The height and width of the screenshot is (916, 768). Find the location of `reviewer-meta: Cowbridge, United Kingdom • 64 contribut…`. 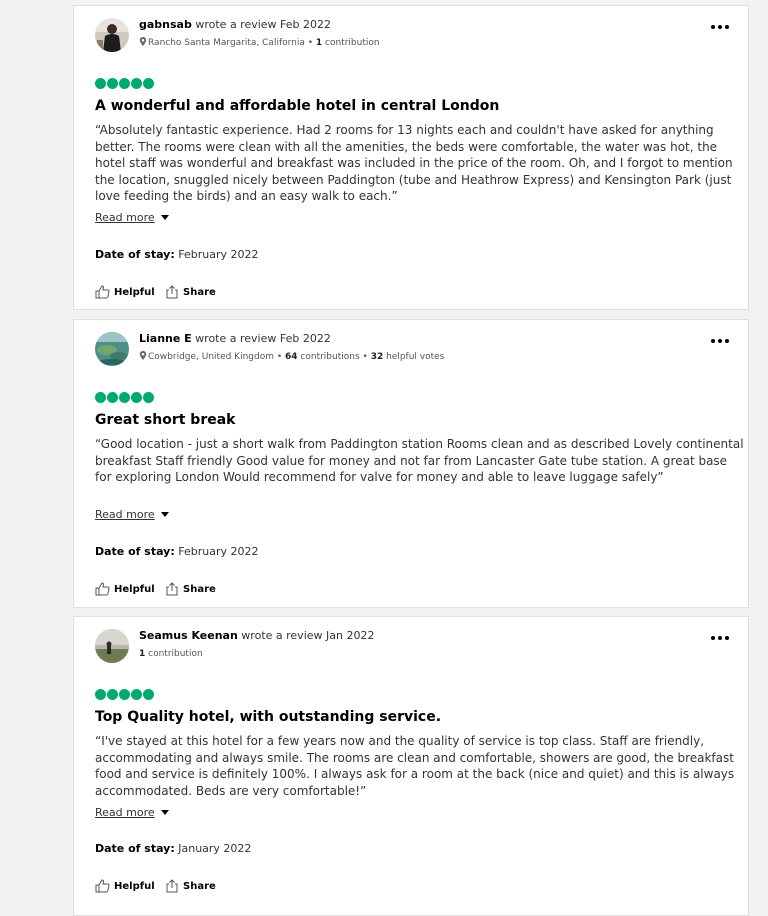

reviewer-meta: Cowbridge, United Kingdom • 64 contribut… is located at coordinates (291, 357).